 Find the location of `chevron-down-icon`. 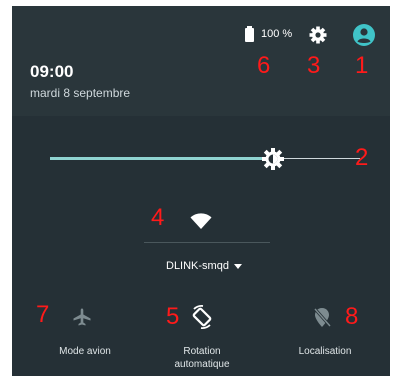

chevron-down-icon is located at coordinates (238, 266).